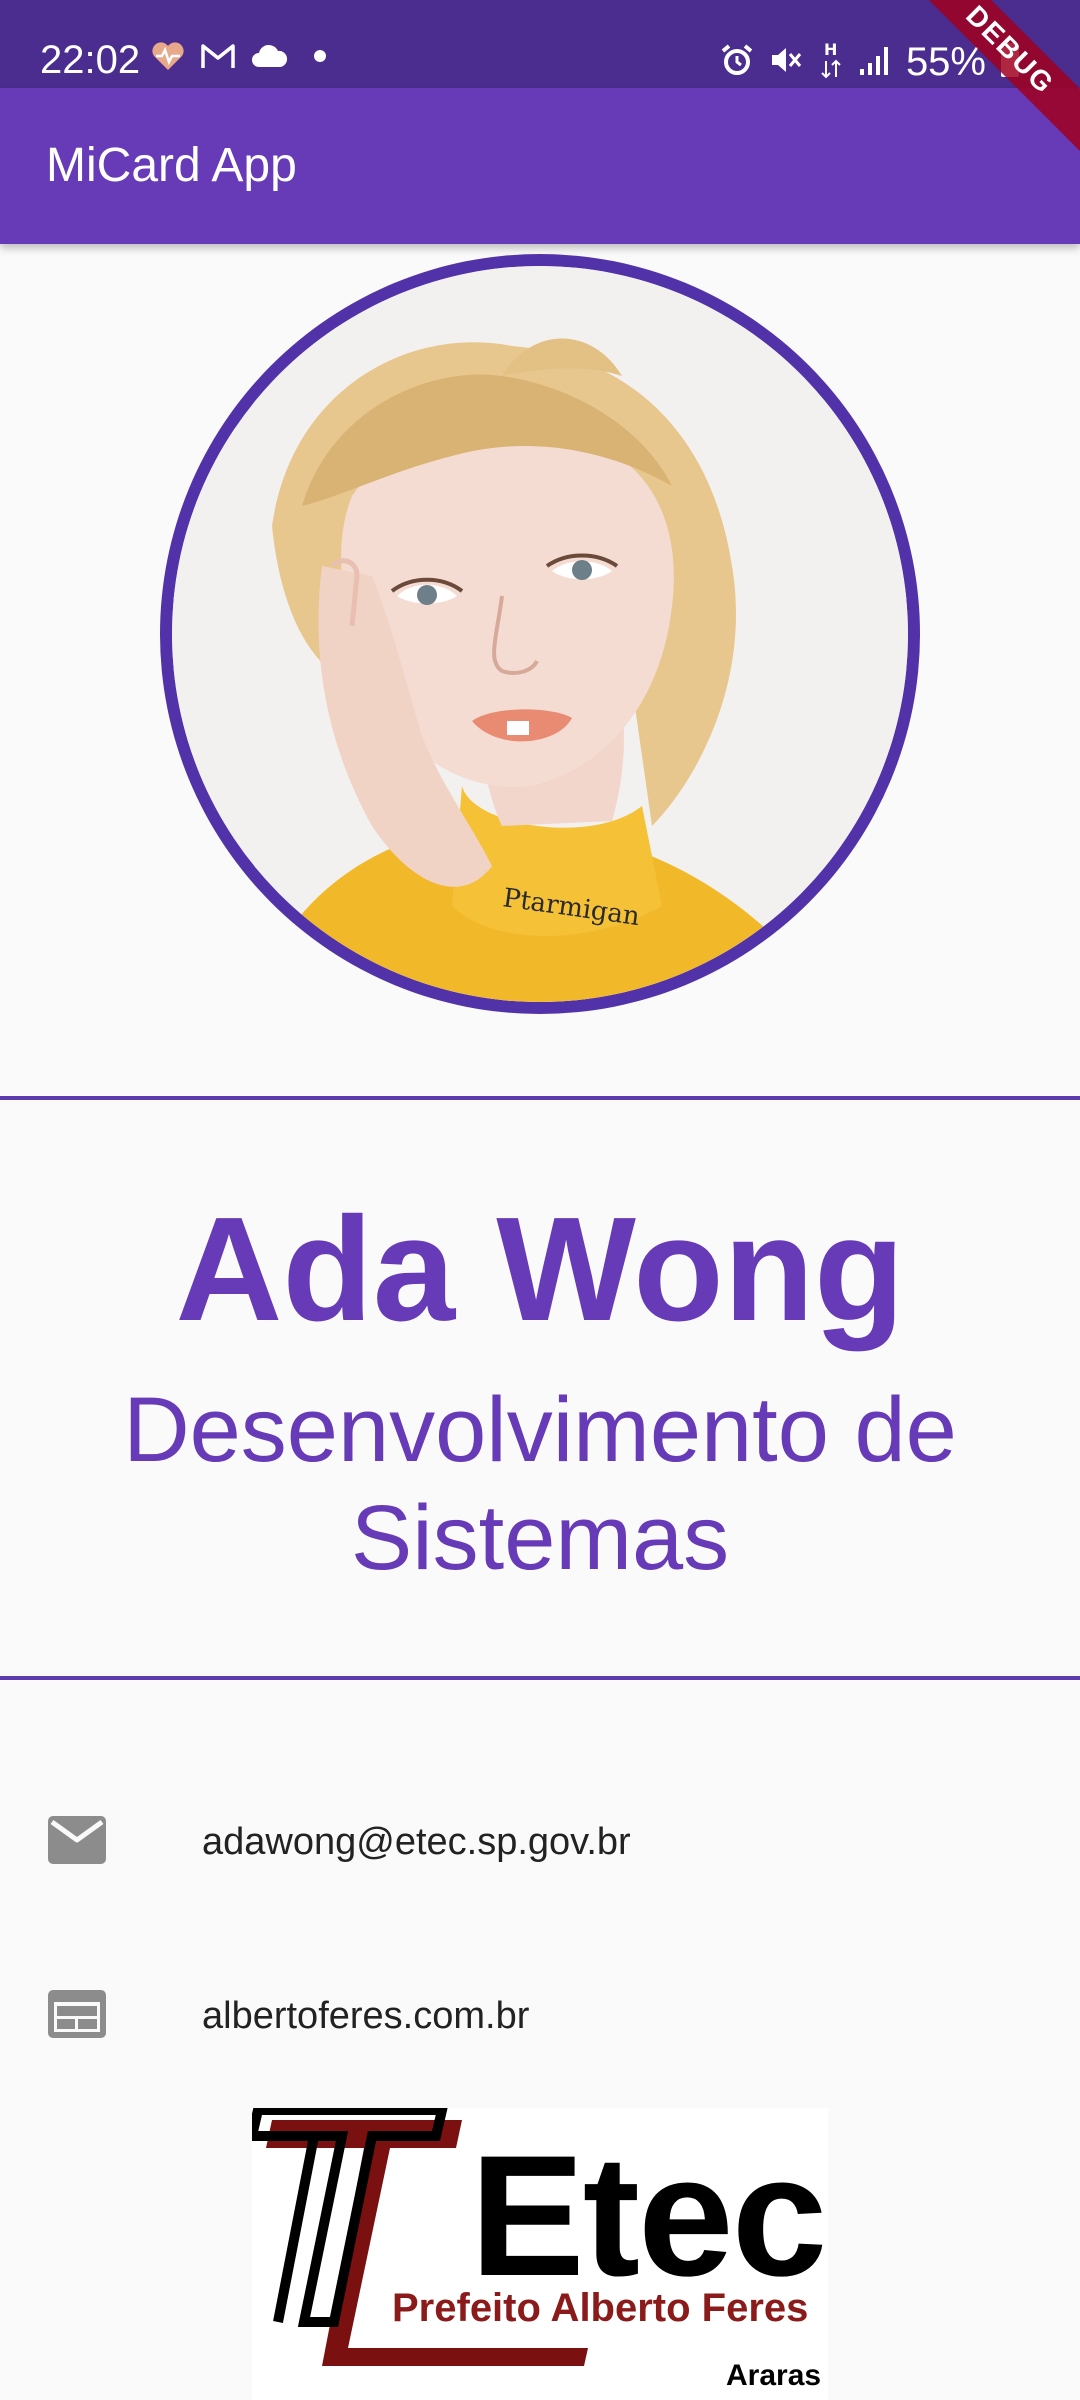 This screenshot has width=1080, height=2400. I want to click on email-text: adawong@etec.sp.gov.br, so click(416, 1842).